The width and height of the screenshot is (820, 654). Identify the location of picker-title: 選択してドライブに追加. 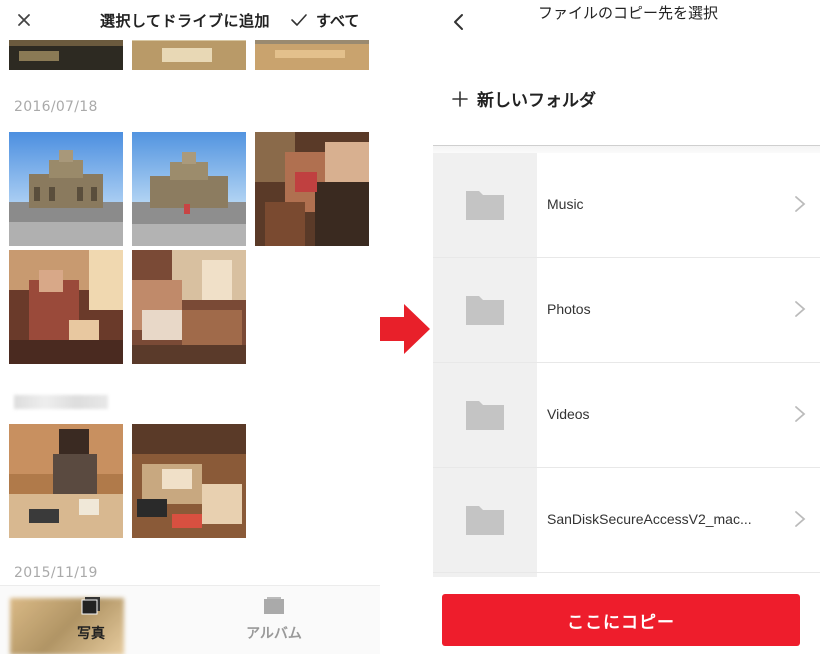
(185, 21).